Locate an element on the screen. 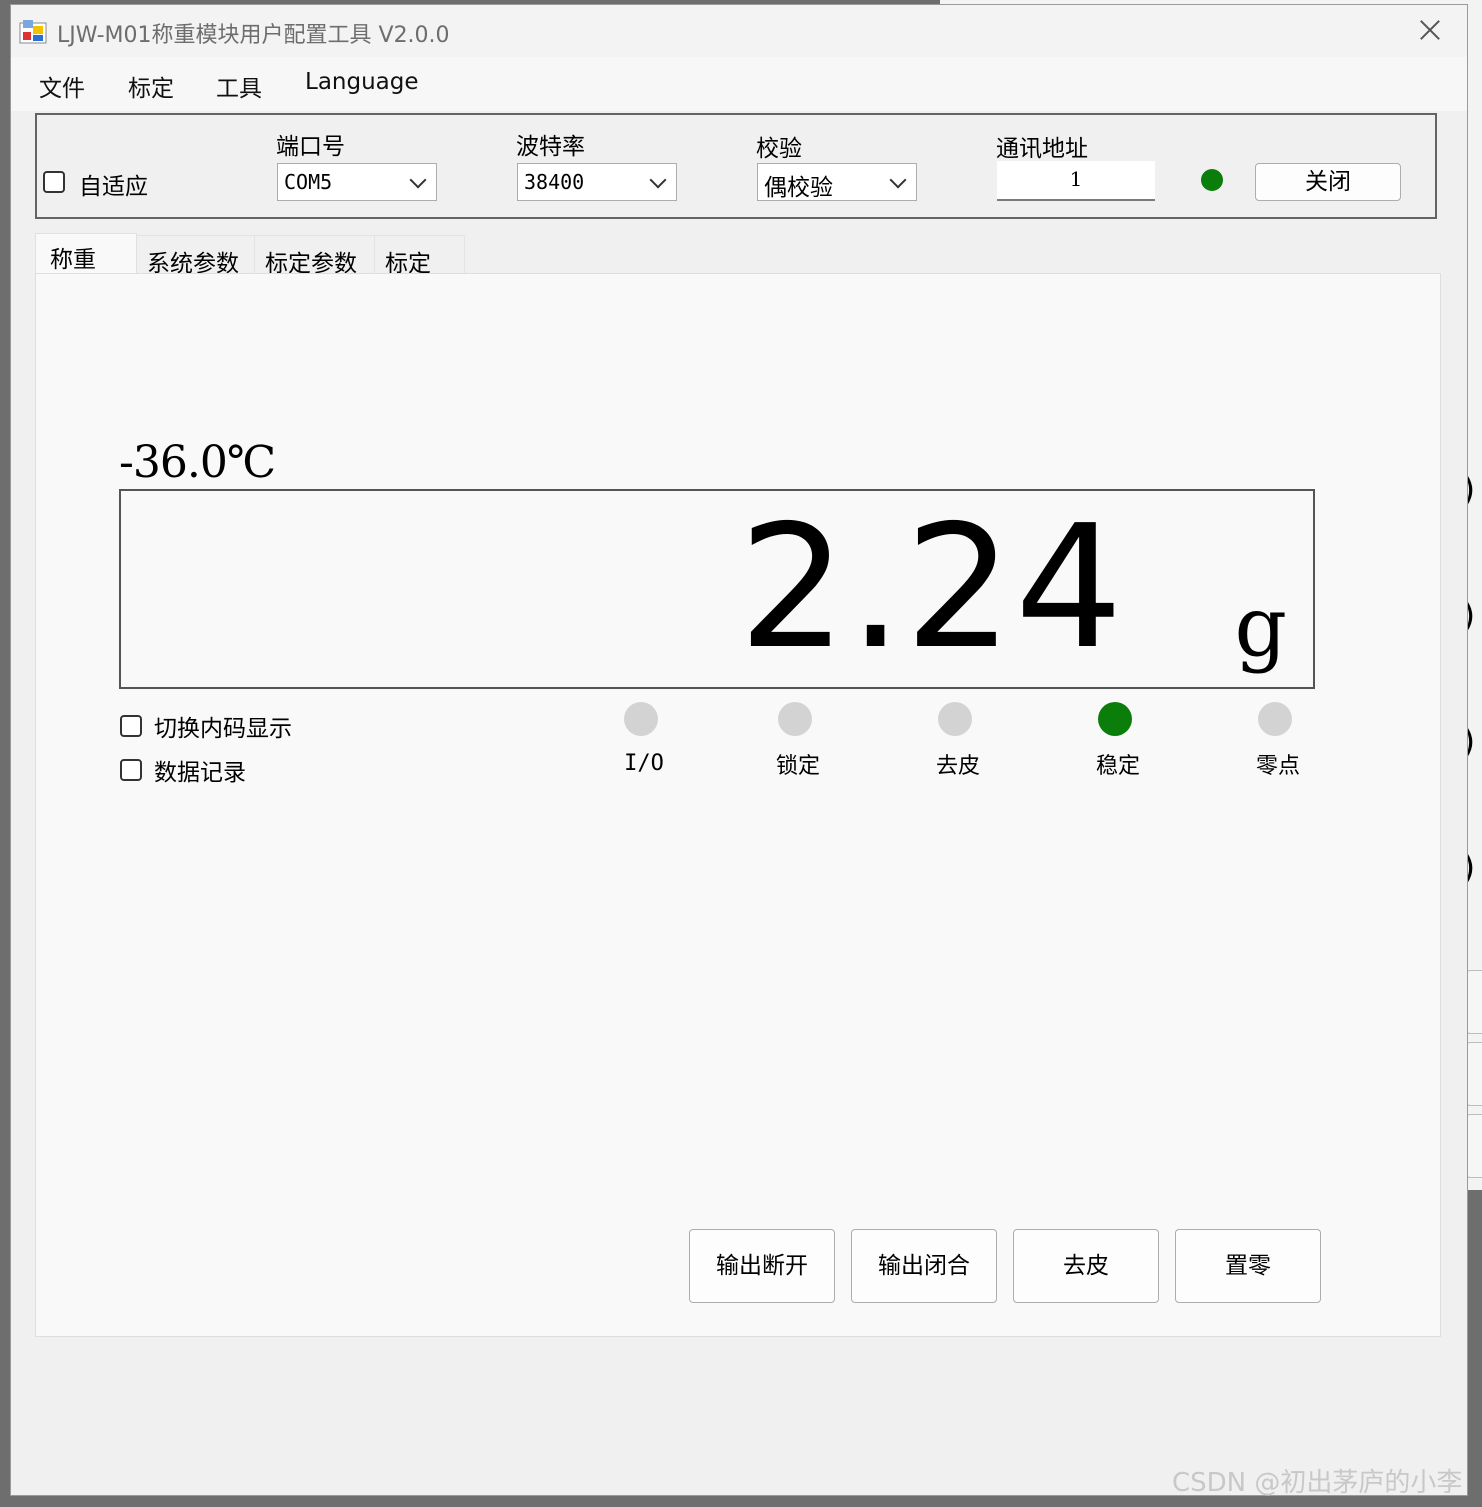  io-indicator is located at coordinates (641, 719).